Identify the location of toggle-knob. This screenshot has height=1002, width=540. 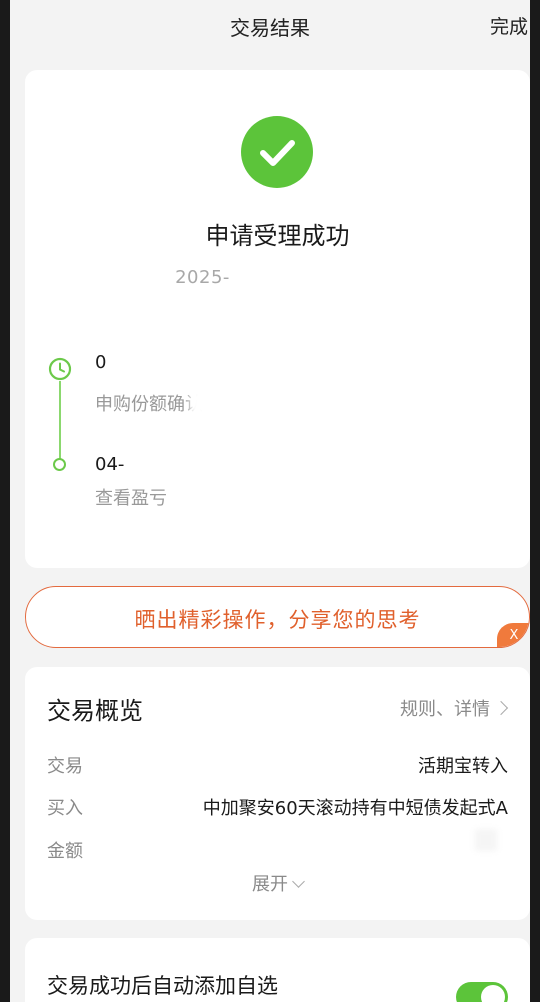
(493, 993).